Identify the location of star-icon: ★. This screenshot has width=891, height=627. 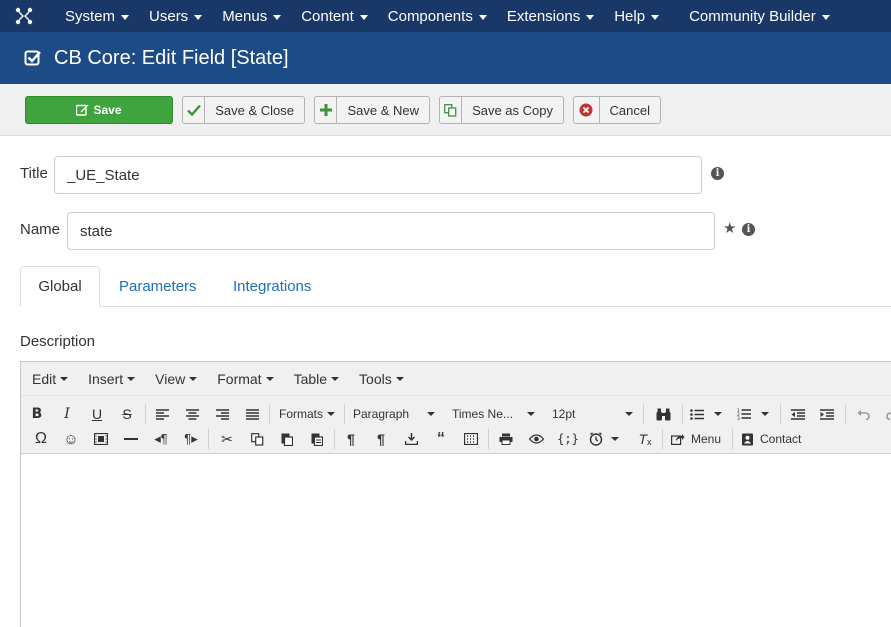
(730, 228).